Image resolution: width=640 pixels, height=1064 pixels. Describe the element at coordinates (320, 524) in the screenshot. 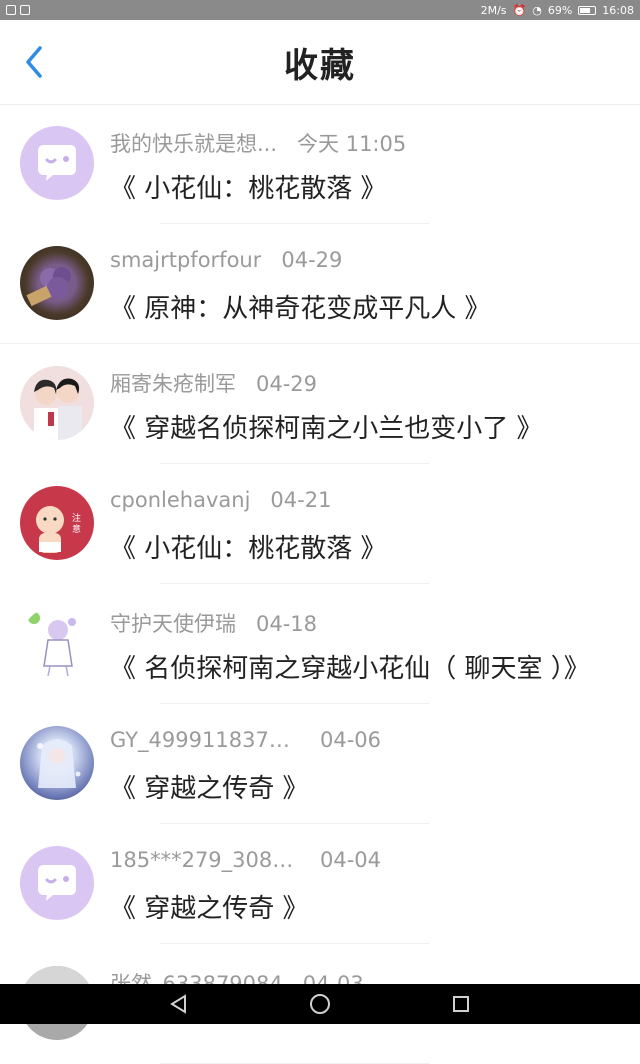

I see `list-item: 注 意 cponlehavanj 04-21 《 小花仙：桃花散落 》` at that location.